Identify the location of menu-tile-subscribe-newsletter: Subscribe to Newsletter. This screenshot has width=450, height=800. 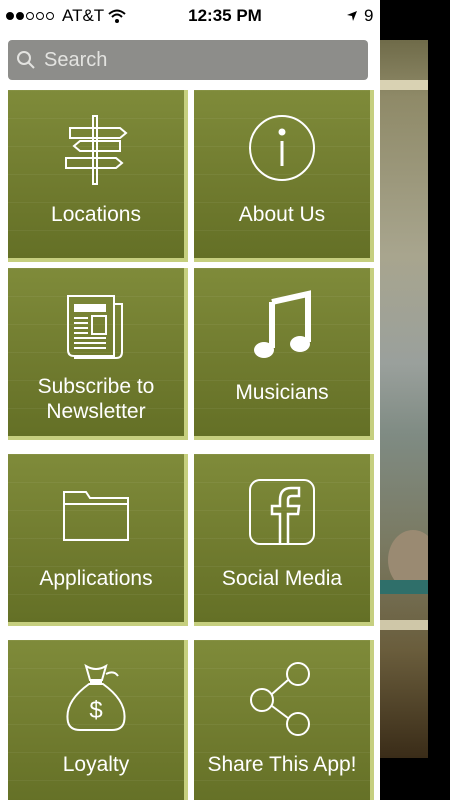
(98, 354).